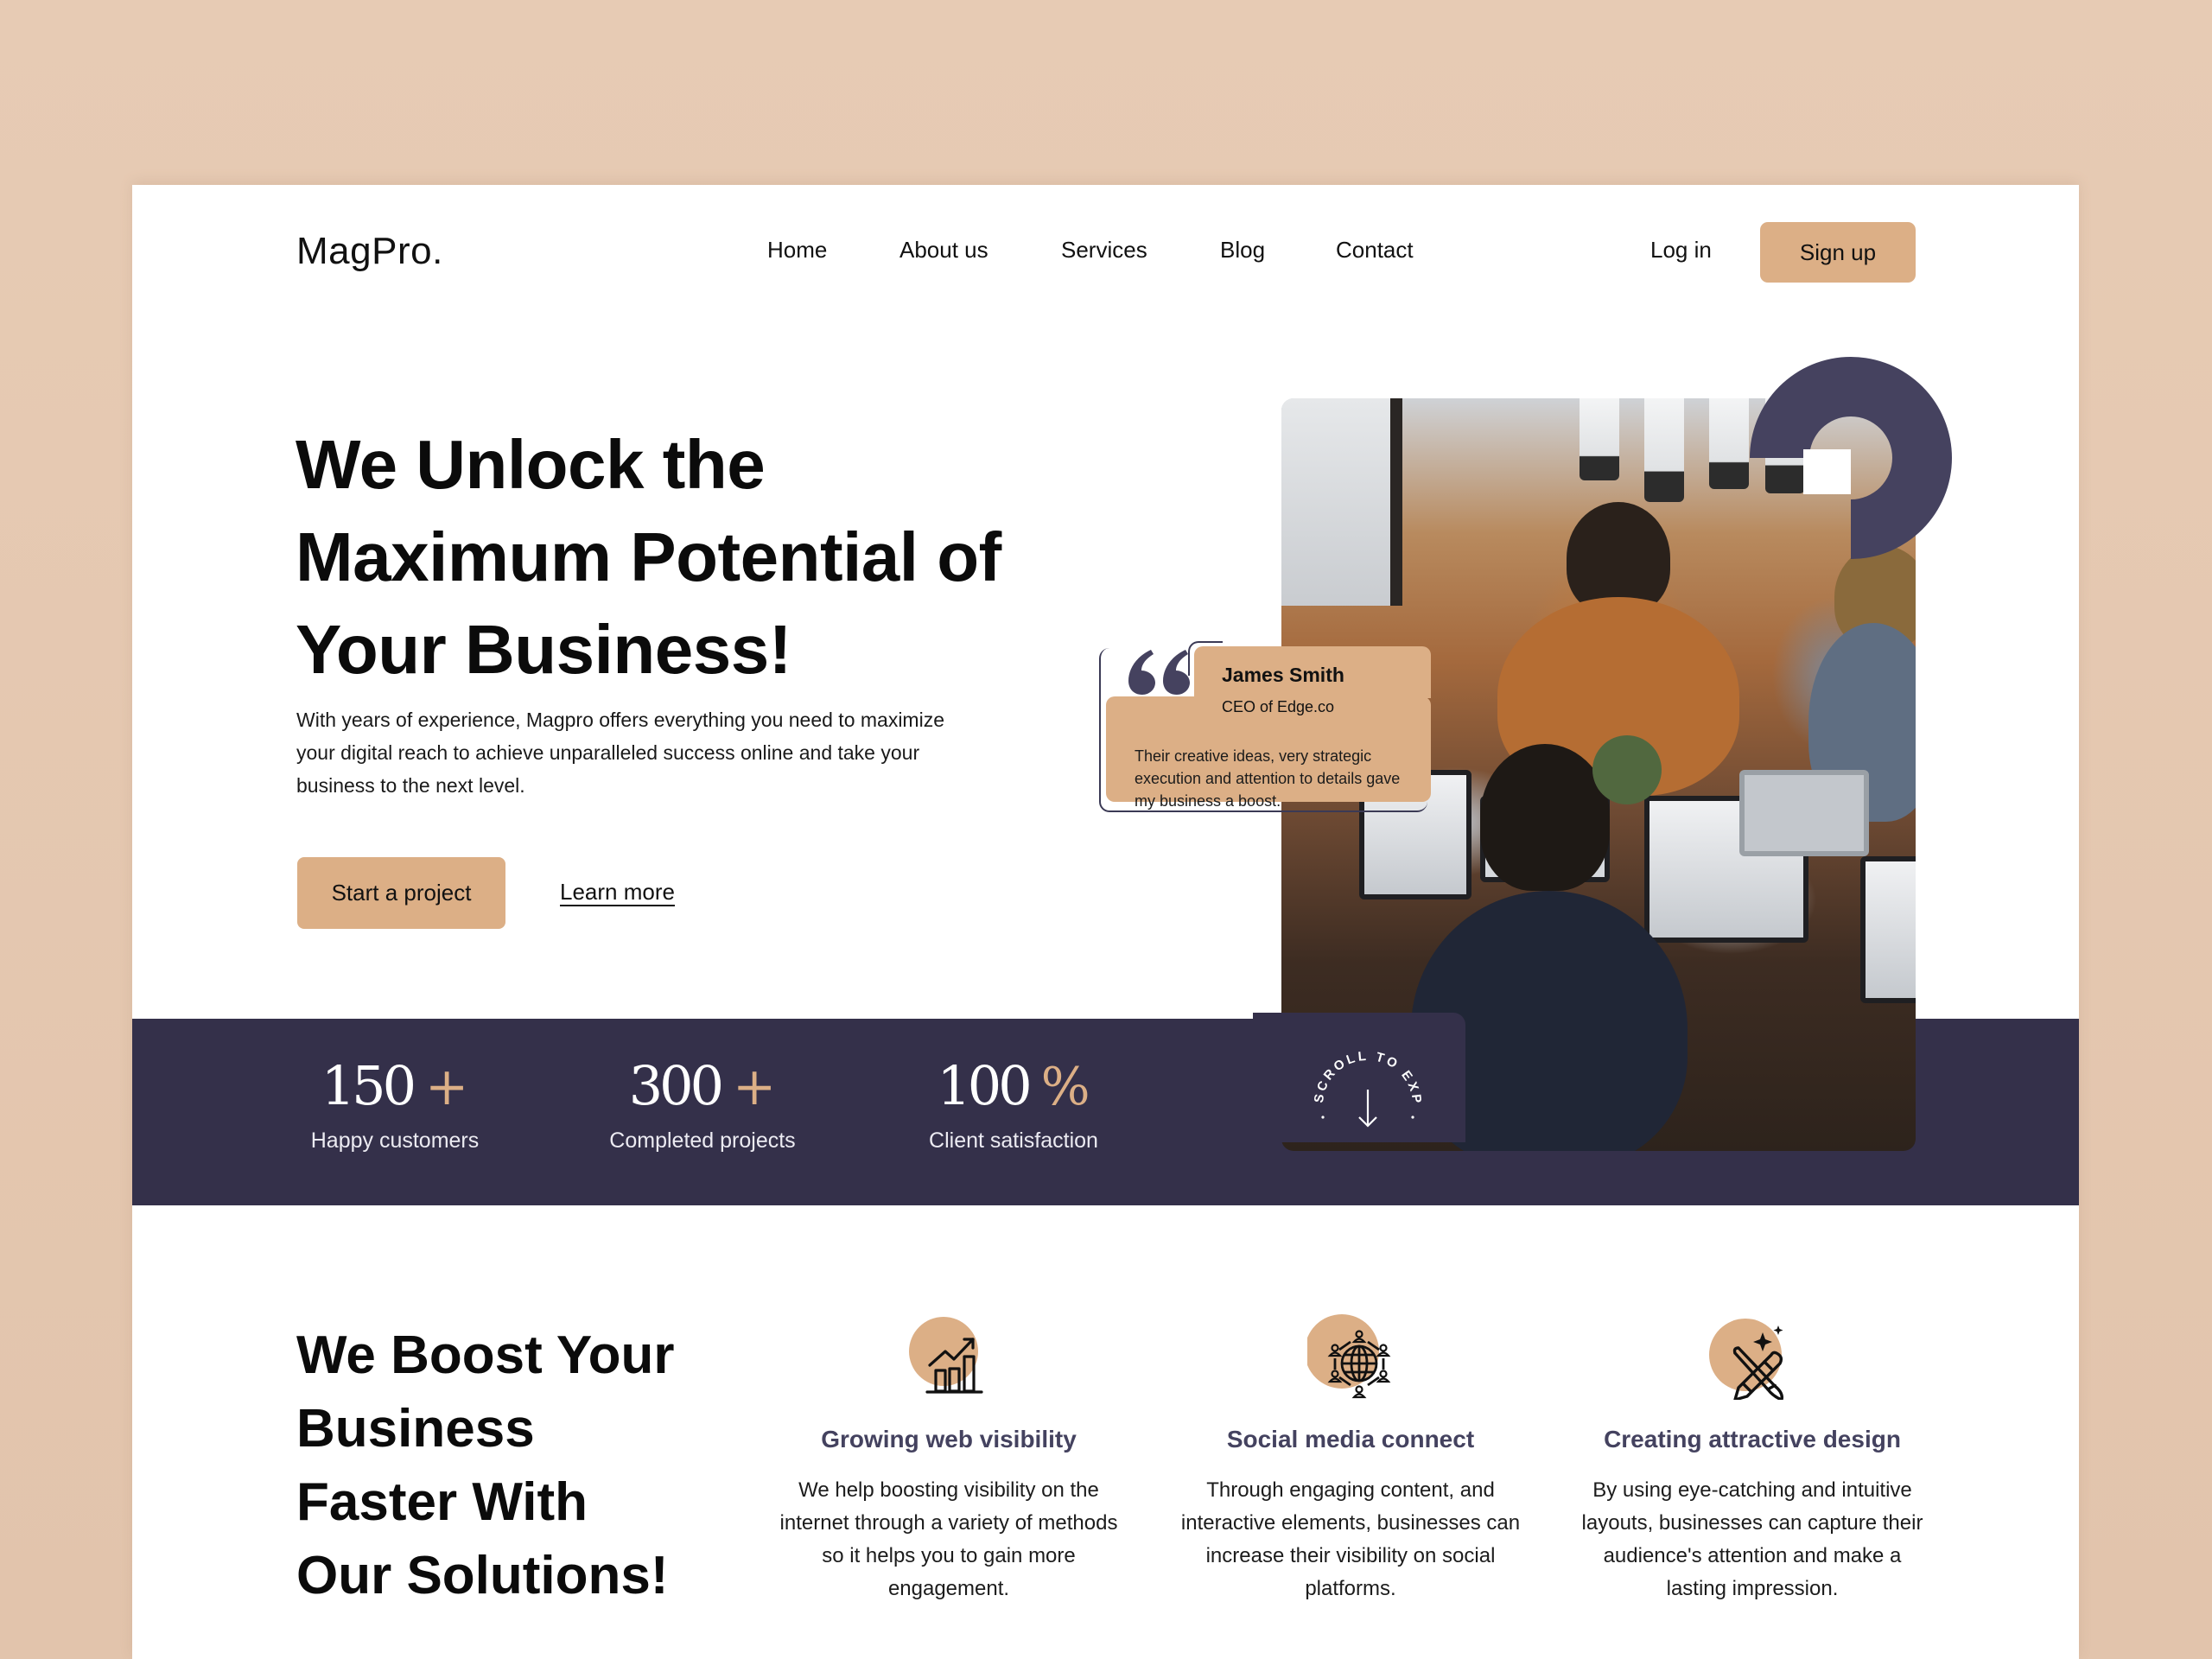 The image size is (2212, 1659). What do you see at coordinates (1752, 1439) in the screenshot?
I see `service-title: Creating attractive design` at bounding box center [1752, 1439].